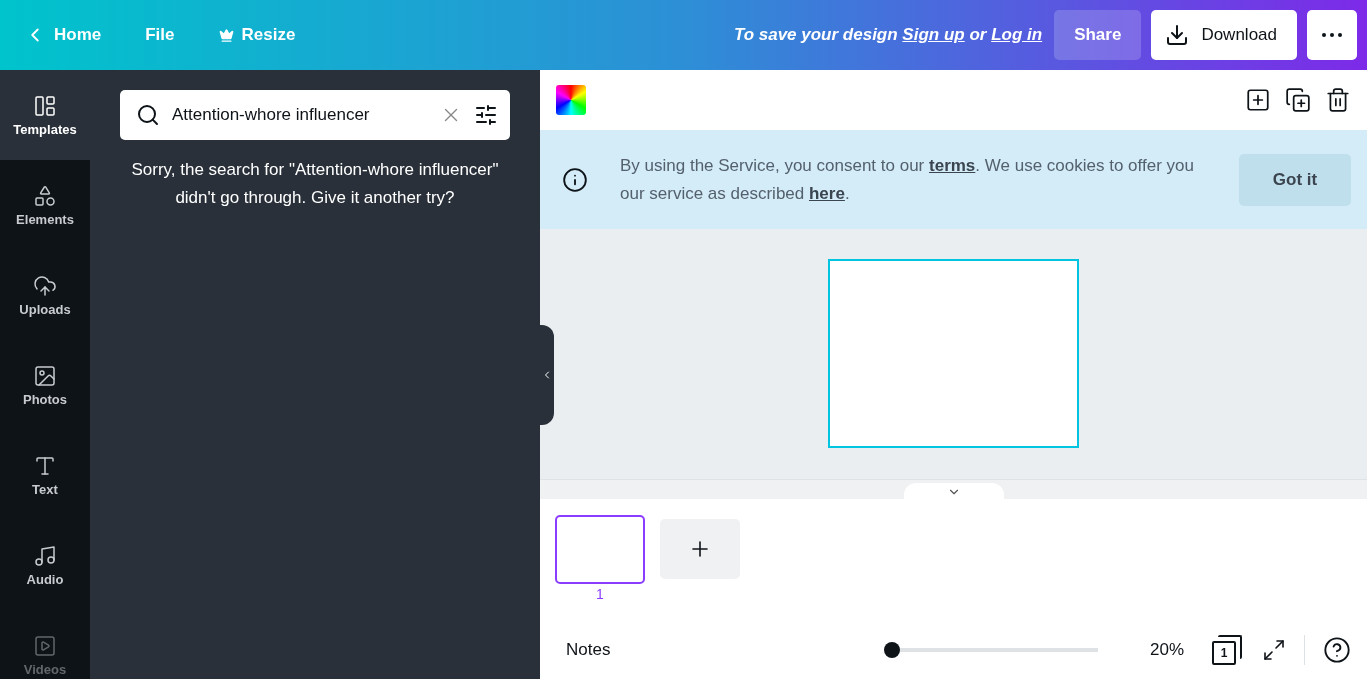 This screenshot has width=1367, height=679. I want to click on cookie-notice: By using the Service, you consent to our terms. We use cookies to offer you our service as described here., so click(907, 179).